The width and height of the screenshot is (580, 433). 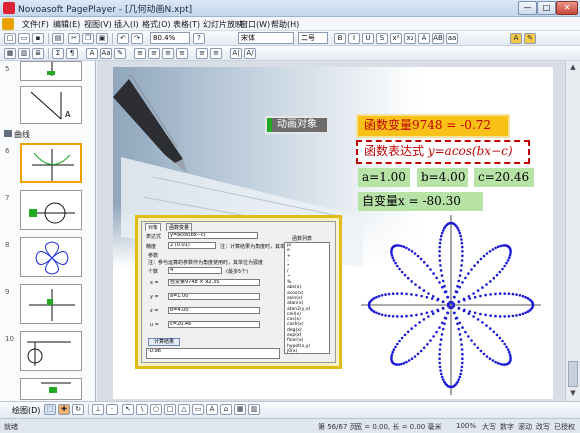 What do you see at coordinates (236, 53) in the screenshot?
I see `text-box-button: A|` at bounding box center [236, 53].